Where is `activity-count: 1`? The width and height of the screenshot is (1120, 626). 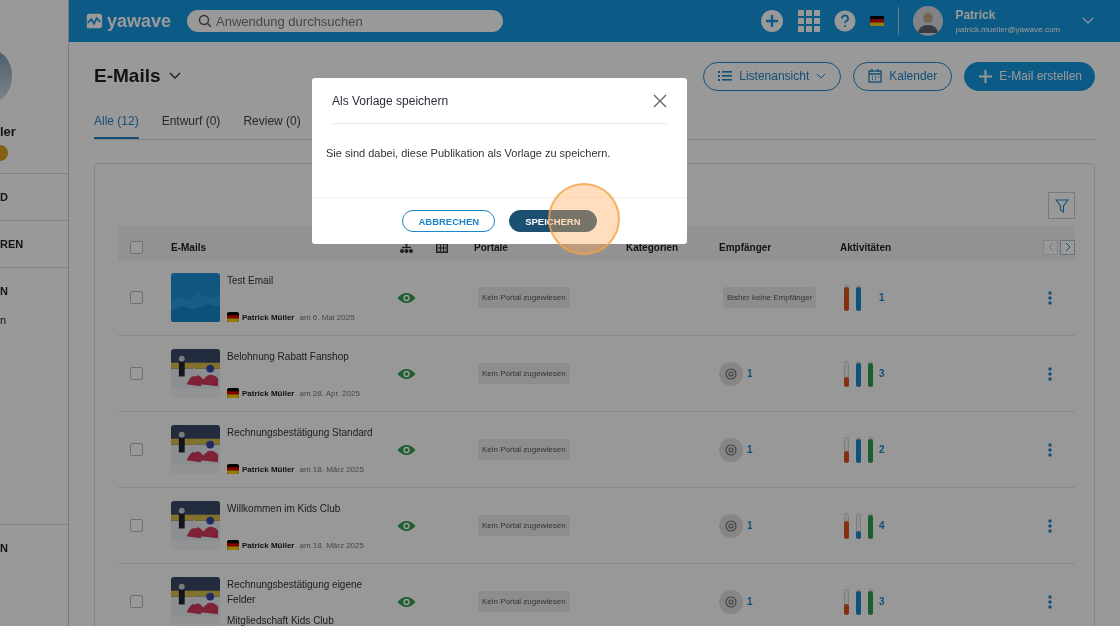
activity-count: 1 is located at coordinates (882, 297).